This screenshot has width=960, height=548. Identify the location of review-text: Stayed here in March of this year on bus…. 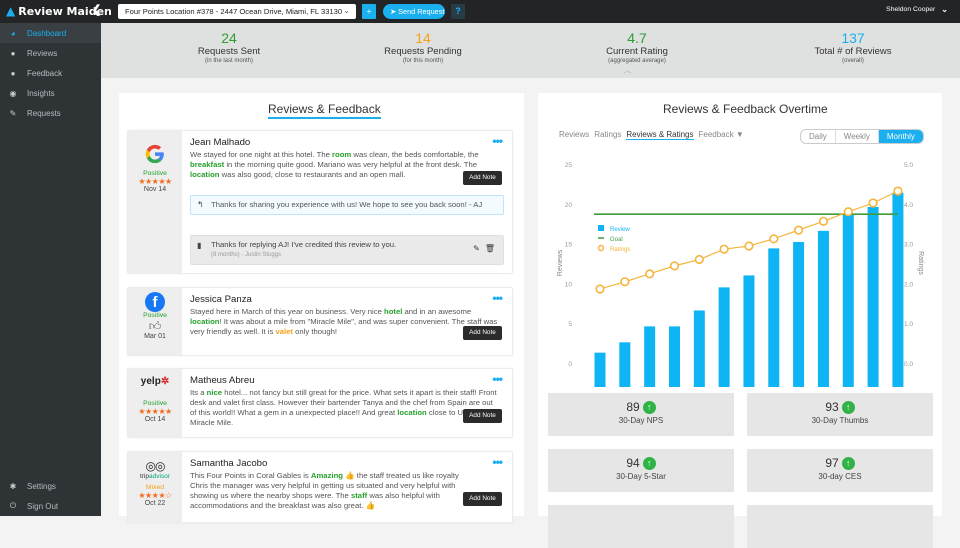
(345, 322).